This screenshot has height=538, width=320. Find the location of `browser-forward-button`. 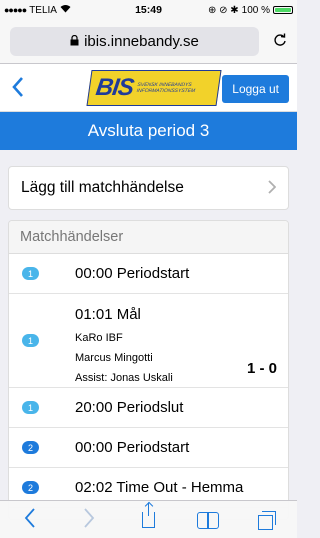

browser-forward-button is located at coordinates (89, 519).